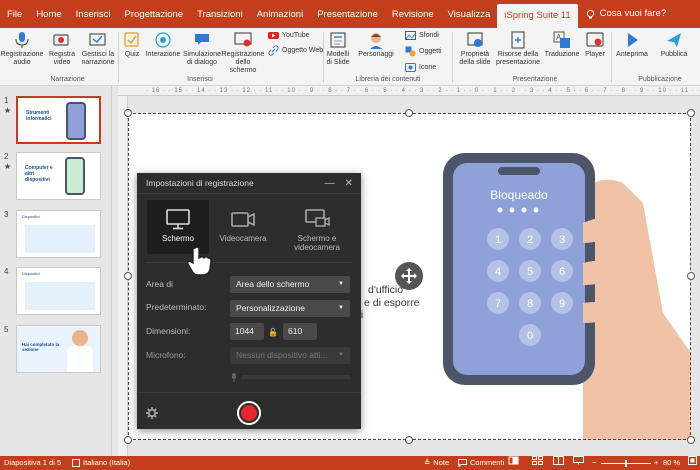  I want to click on keypad-digit: 7, so click(498, 304).